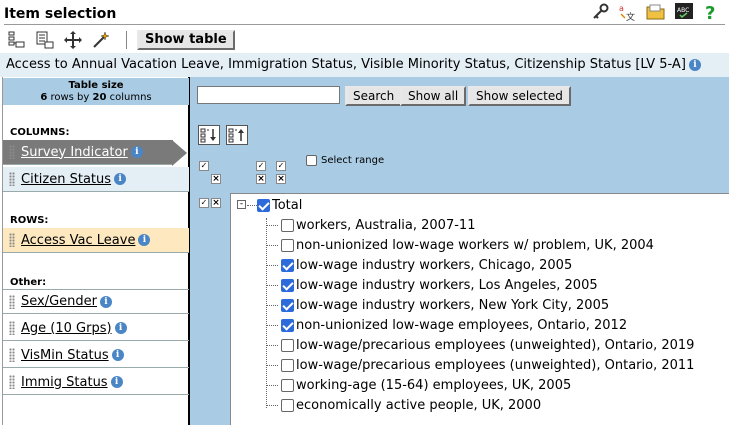  Describe the element at coordinates (29, 220) in the screenshot. I see `rows-section-label: ROWS:` at that location.